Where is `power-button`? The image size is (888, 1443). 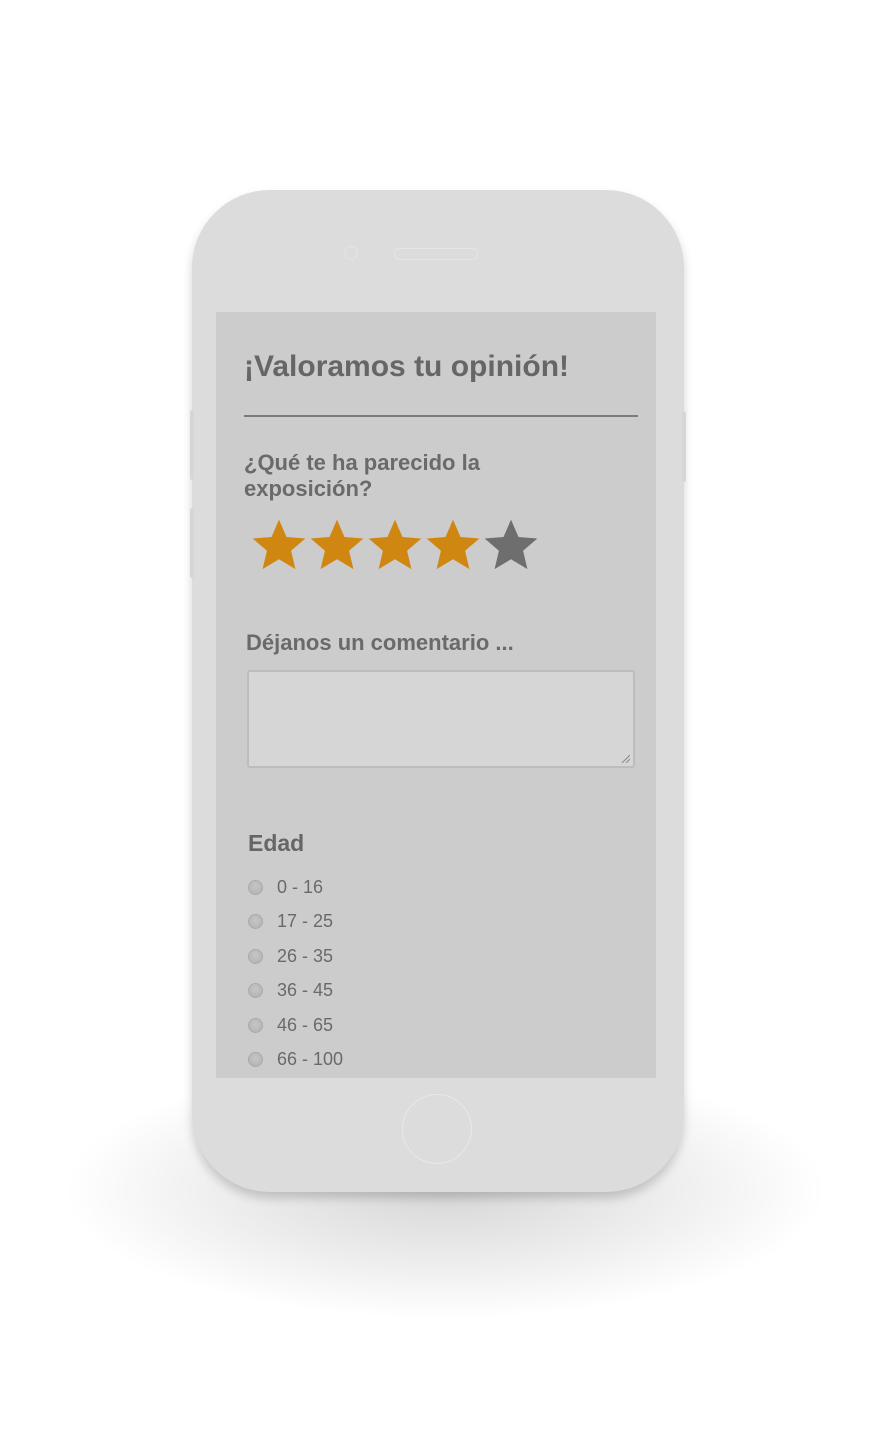 power-button is located at coordinates (684, 447).